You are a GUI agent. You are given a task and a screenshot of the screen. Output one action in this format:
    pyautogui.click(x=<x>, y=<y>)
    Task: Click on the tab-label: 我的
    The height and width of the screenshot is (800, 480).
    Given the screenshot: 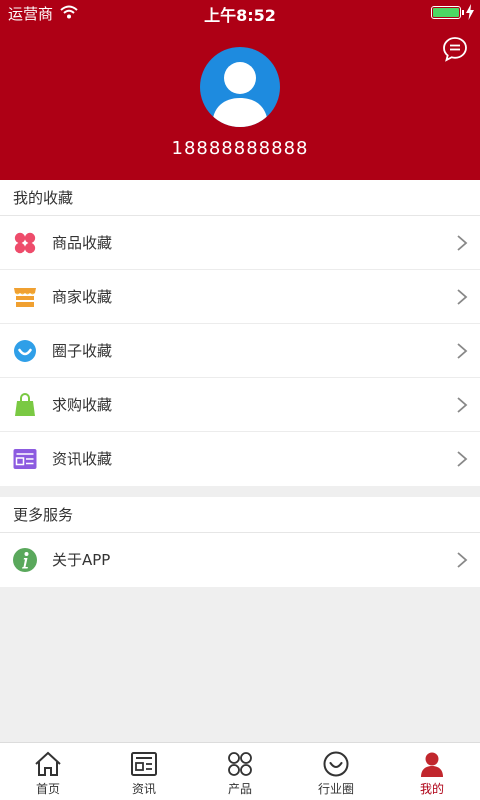 What is the action you would take?
    pyautogui.click(x=431, y=789)
    